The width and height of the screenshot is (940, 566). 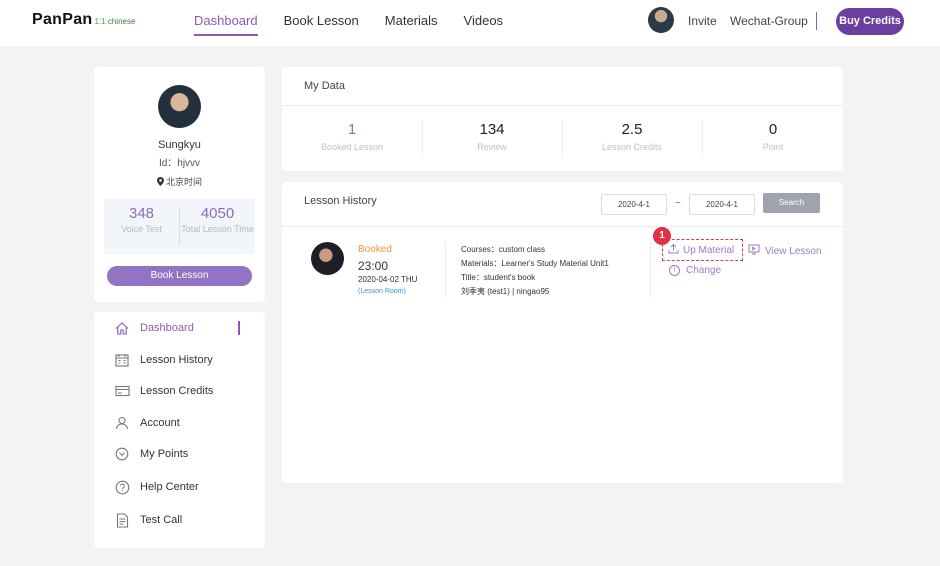 I want to click on wechat-group-link: Wechat-Group, so click(x=769, y=21).